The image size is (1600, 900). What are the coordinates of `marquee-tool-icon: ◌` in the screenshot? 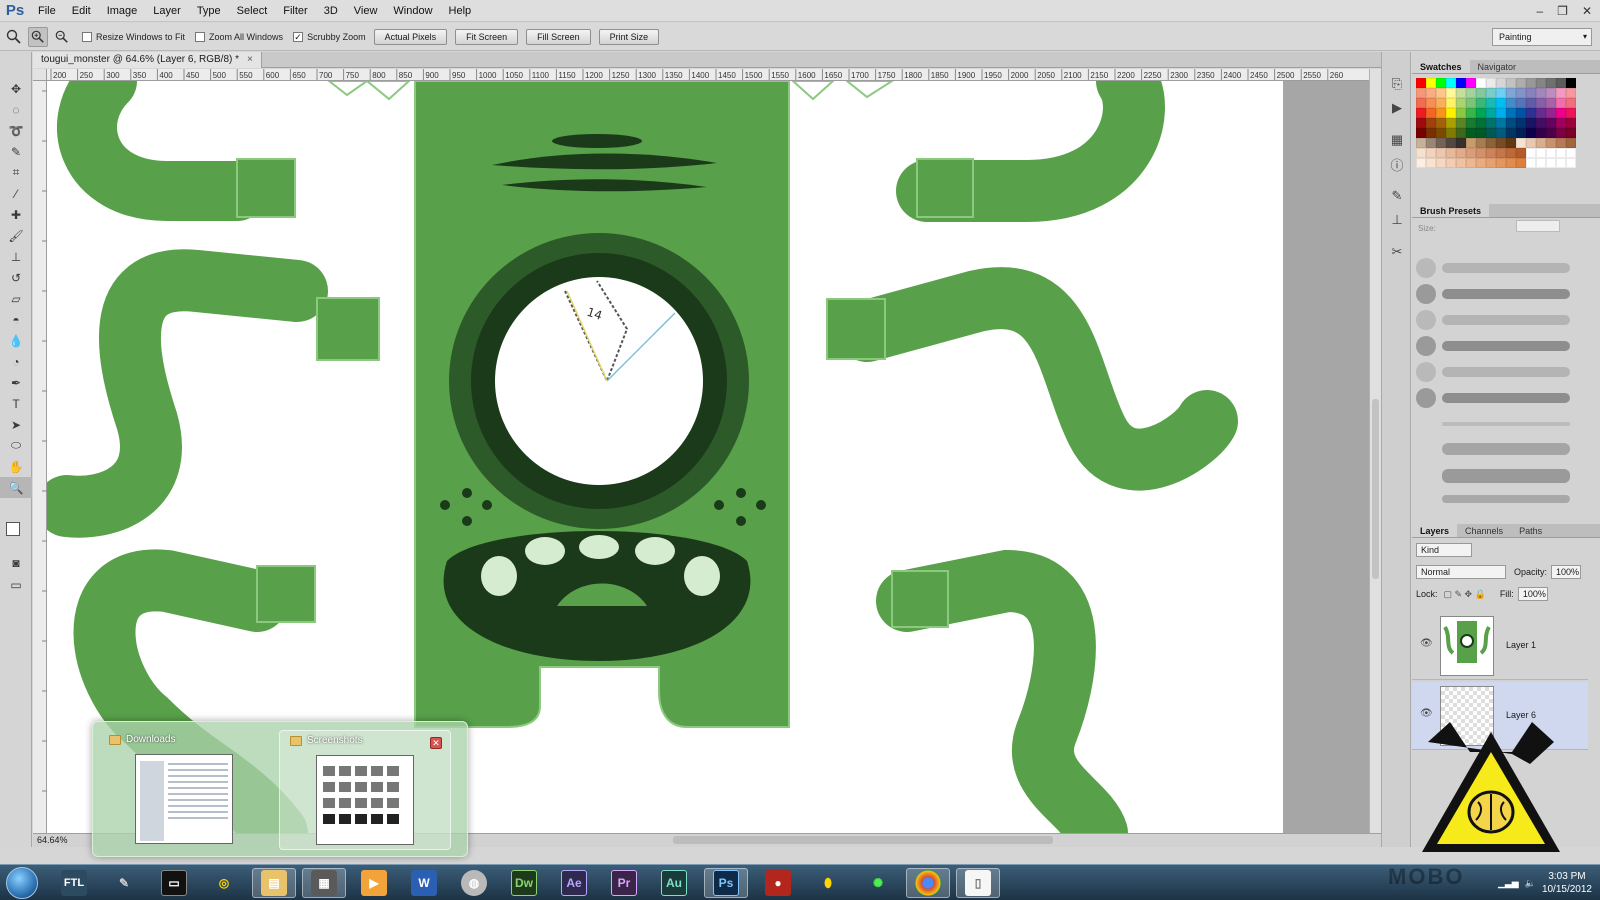 It's located at (16, 109).